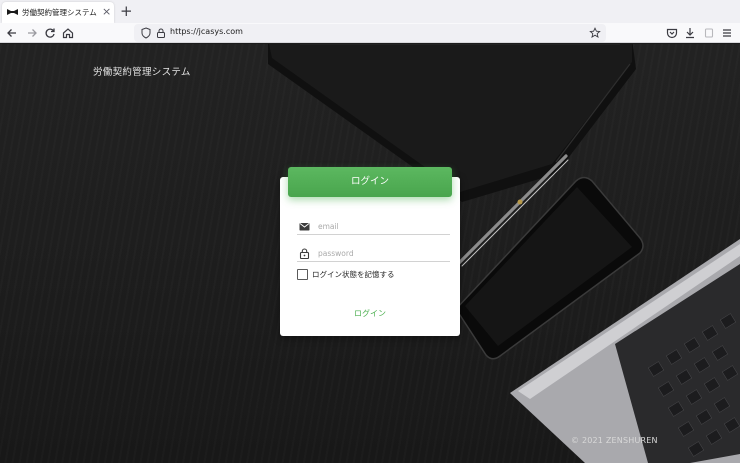  I want to click on url-text: https://jcasys.com, so click(206, 31).